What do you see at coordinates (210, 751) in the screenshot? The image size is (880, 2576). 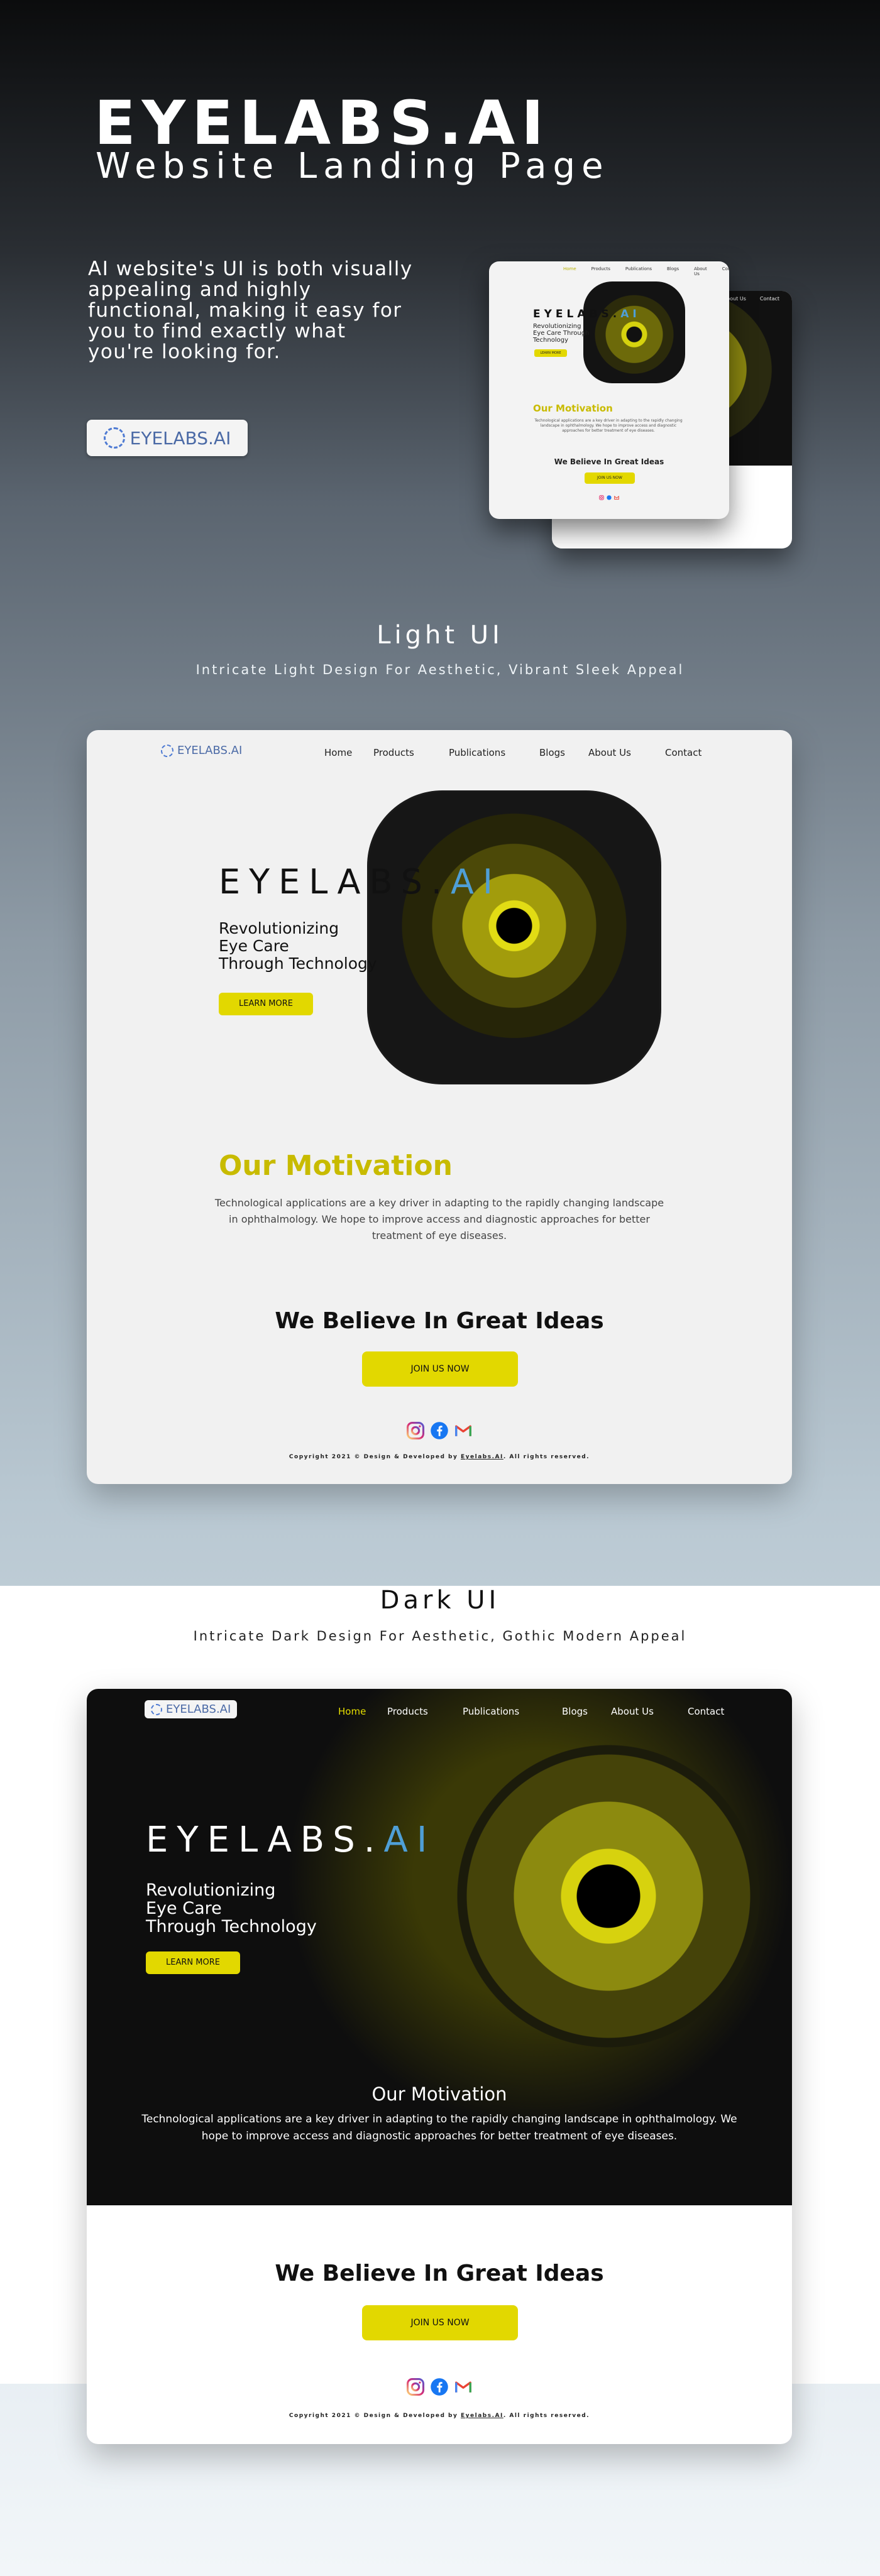 I see `light-nav-logo-text: EYELABS.AI` at bounding box center [210, 751].